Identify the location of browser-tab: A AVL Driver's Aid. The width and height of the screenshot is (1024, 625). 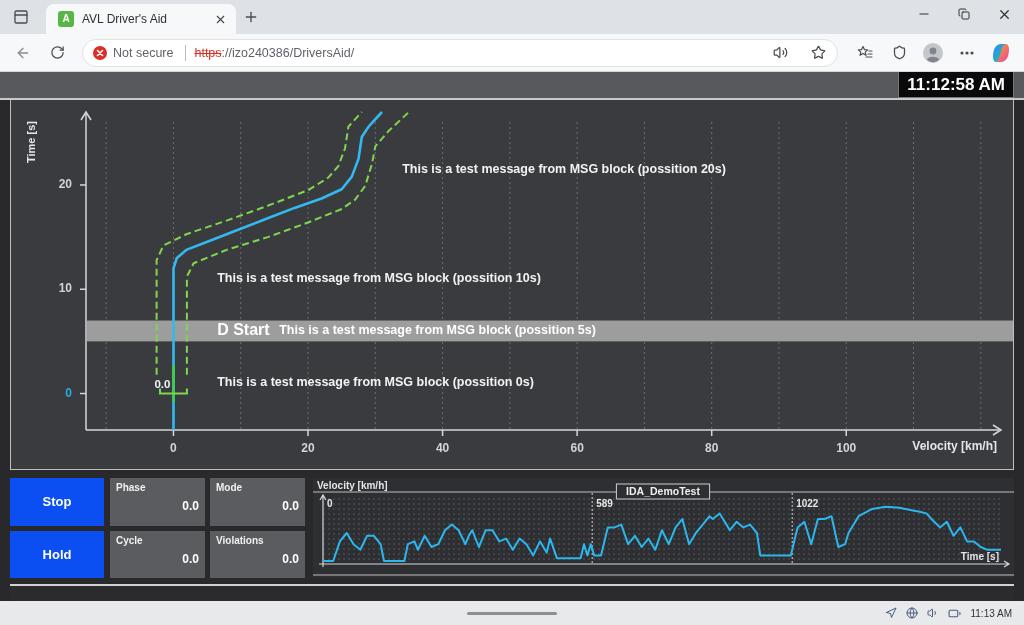
(141, 19).